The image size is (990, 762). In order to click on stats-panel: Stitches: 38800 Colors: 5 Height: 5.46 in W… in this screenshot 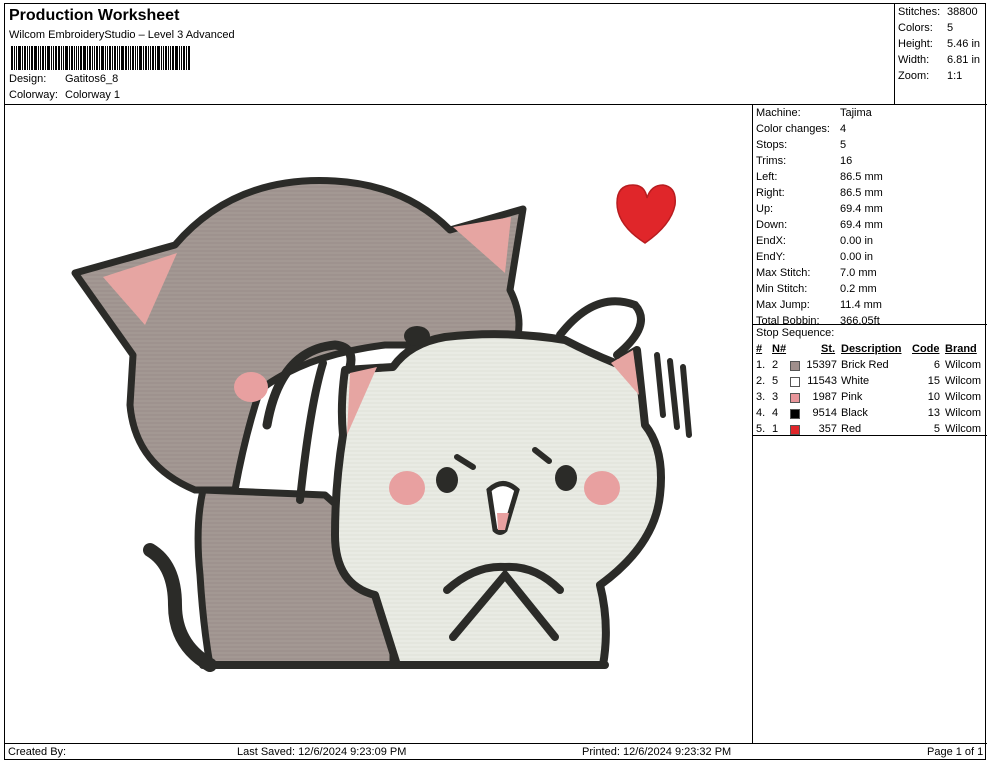, I will do `click(941, 54)`.